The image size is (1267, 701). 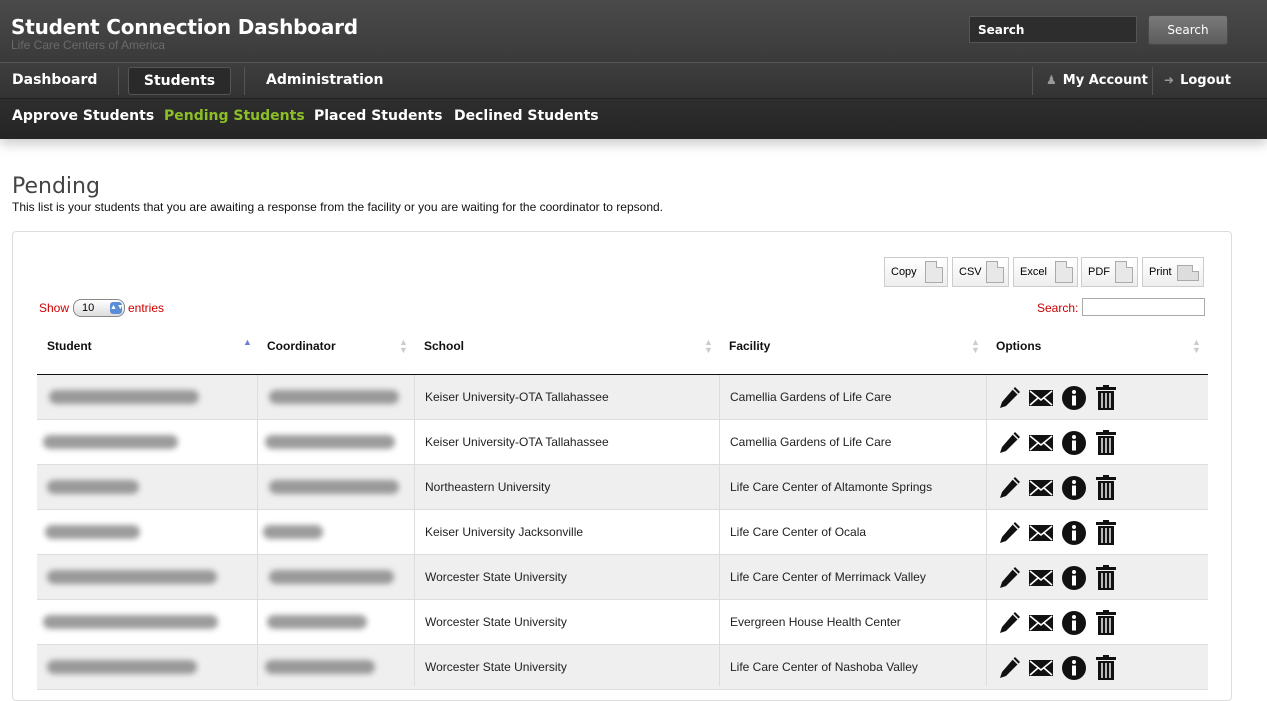 I want to click on select-arrows-icon: ▲▼, so click(x=117, y=308).